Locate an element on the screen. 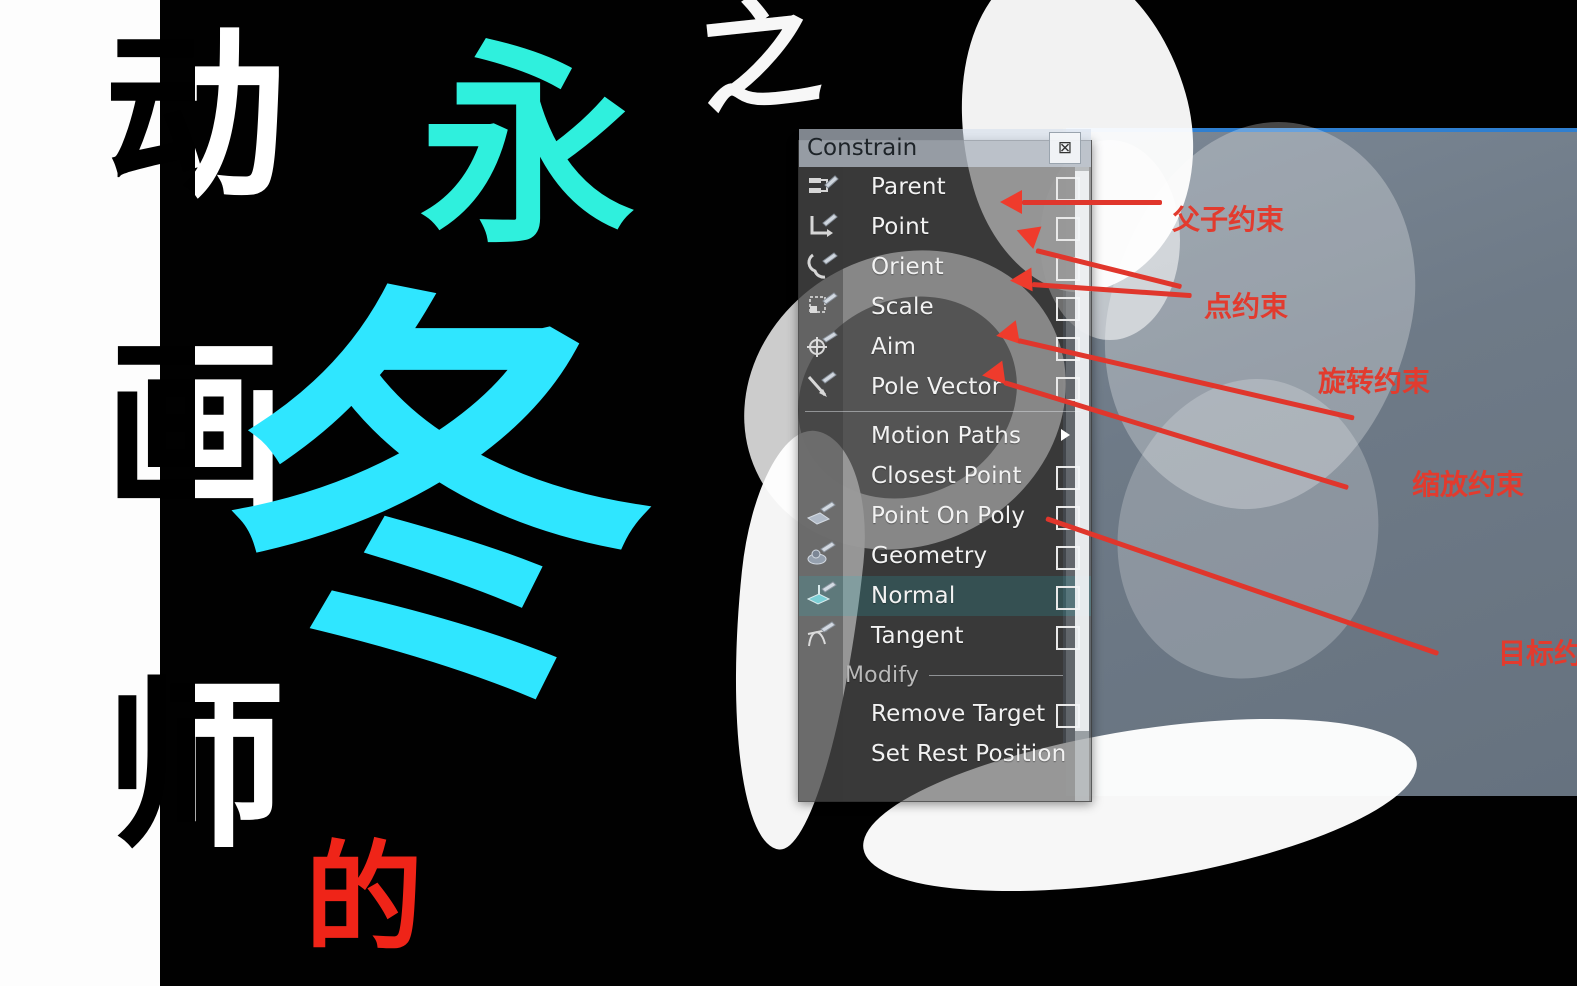 This screenshot has height=986, width=1577. kanji-cell-dong: 动 动 is located at coordinates (195, 117).